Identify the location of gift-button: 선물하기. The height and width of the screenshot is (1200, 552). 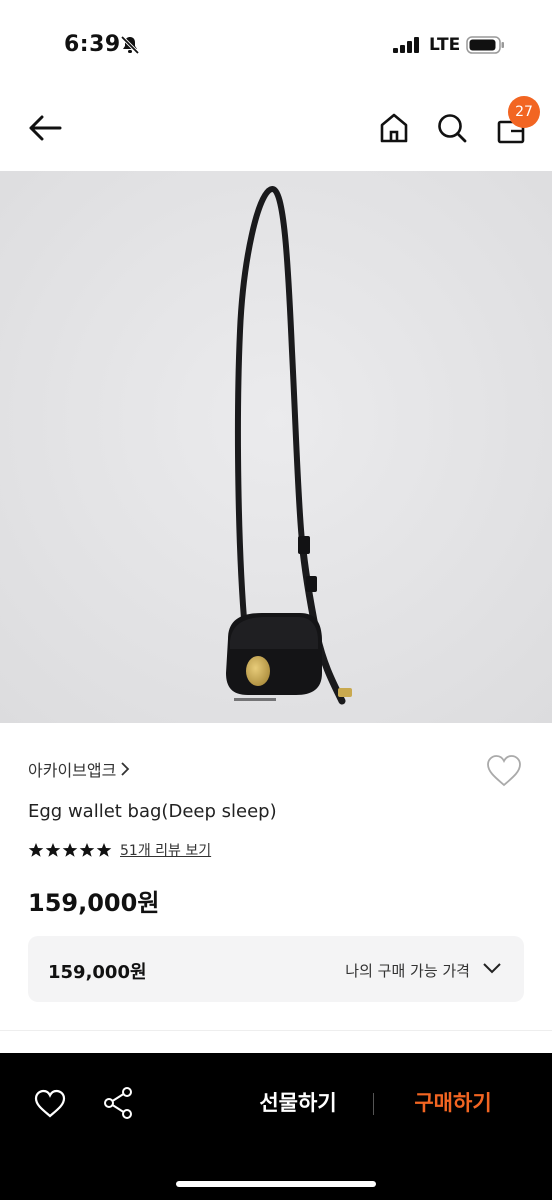
(298, 1104).